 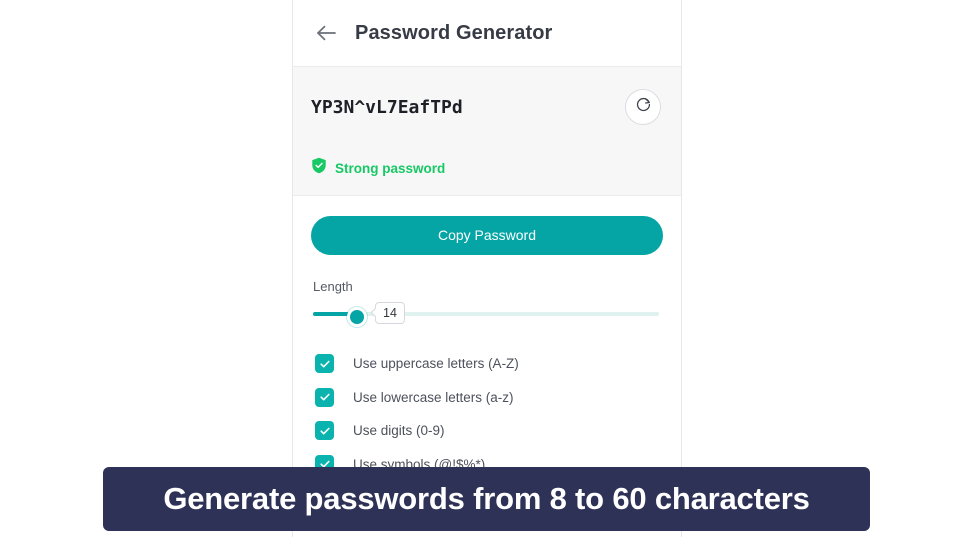 I want to click on refresh-icon, so click(x=643, y=107).